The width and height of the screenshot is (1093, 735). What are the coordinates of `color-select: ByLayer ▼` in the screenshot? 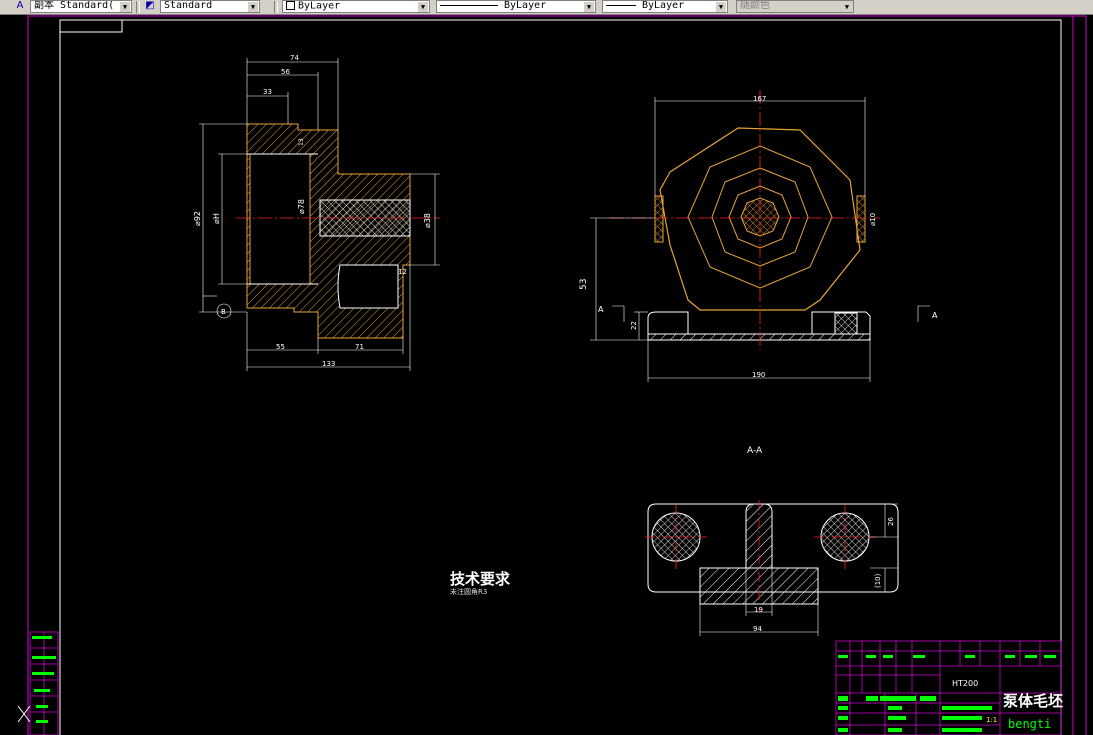 It's located at (356, 6).